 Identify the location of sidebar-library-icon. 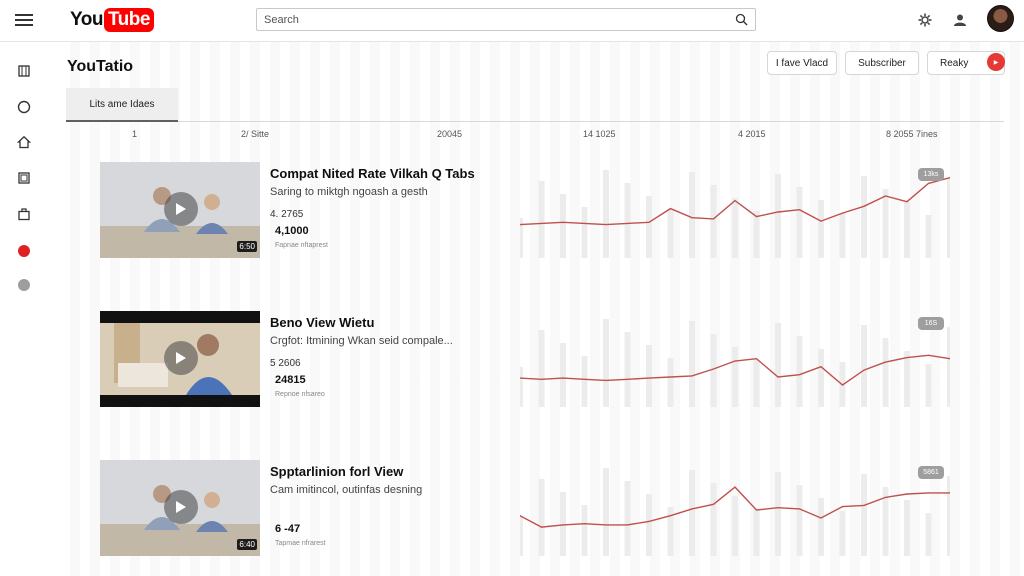
(24, 178).